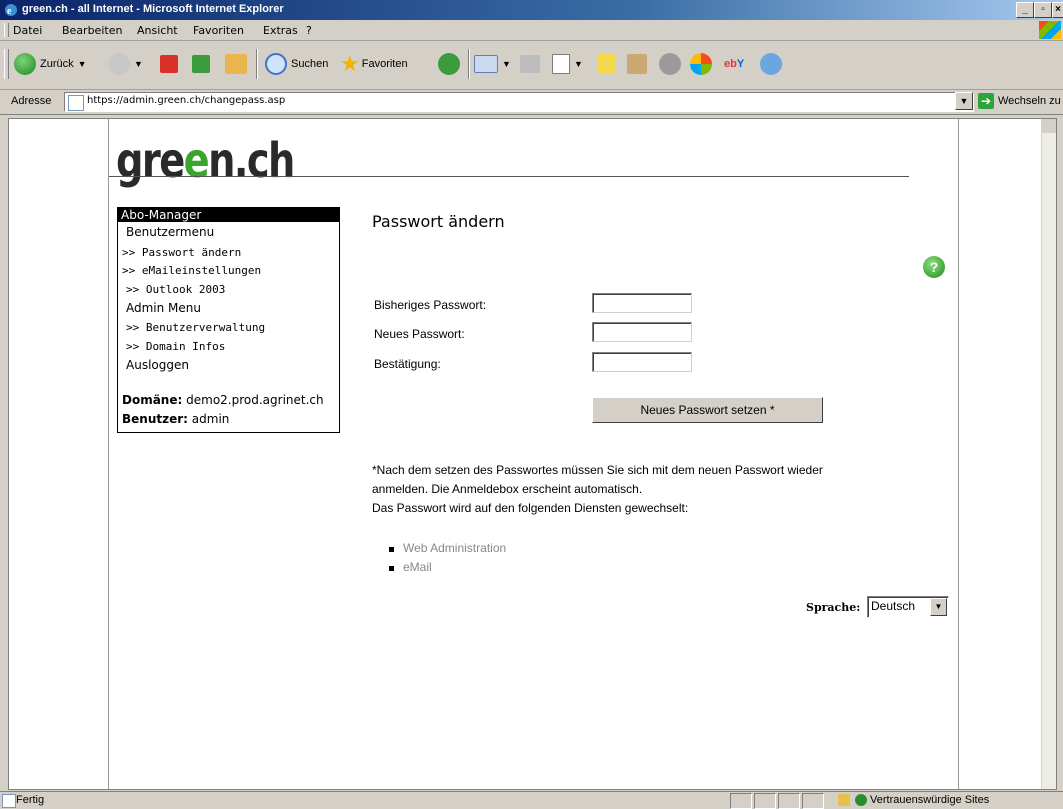  Describe the element at coordinates (958, 454) in the screenshot. I see `right-border-line` at that location.